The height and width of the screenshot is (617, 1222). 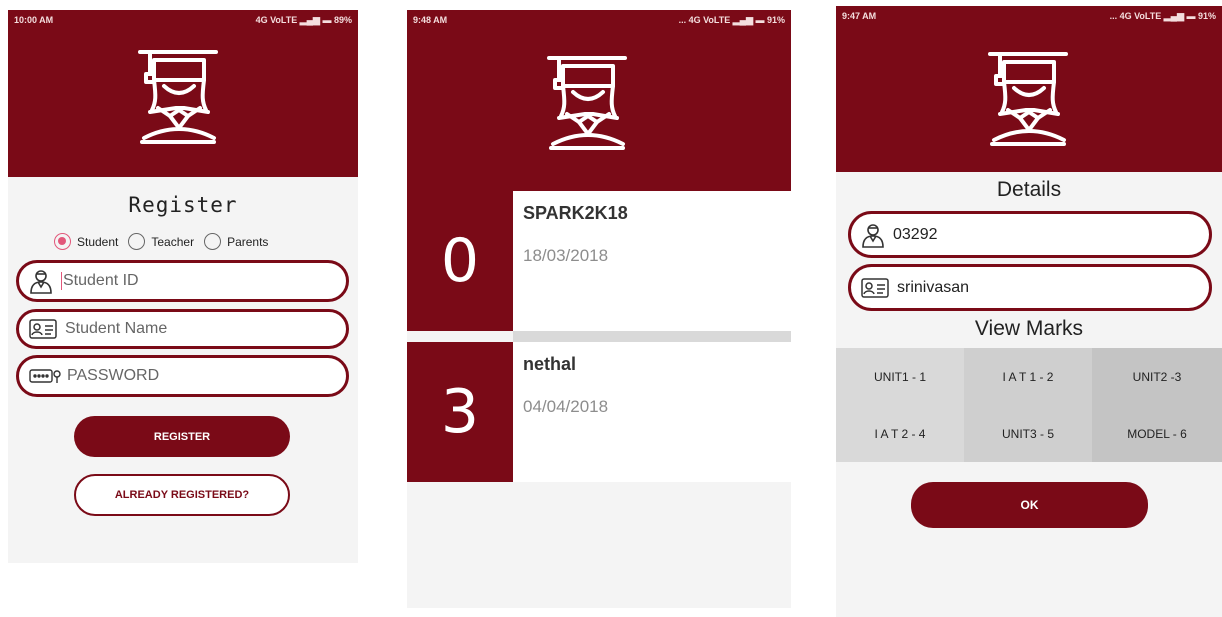 What do you see at coordinates (182, 329) in the screenshot?
I see `student-name-field: Student Name` at bounding box center [182, 329].